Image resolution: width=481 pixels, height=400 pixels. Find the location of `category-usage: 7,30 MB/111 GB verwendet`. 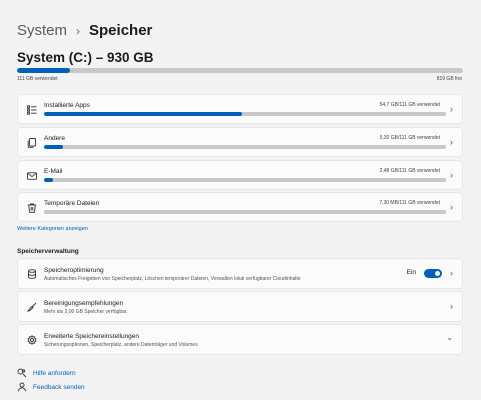

category-usage: 7,30 MB/111 GB verwendet is located at coordinates (409, 203).